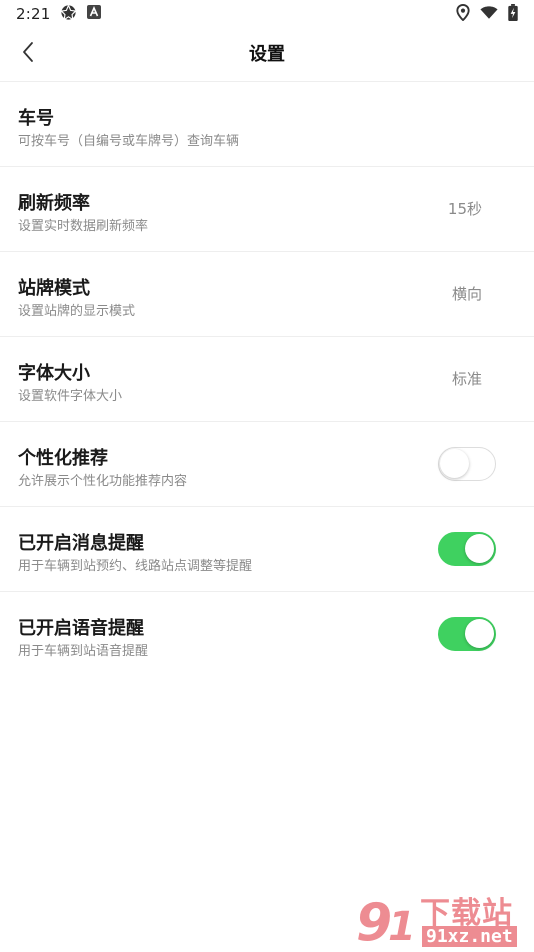  Describe the element at coordinates (469, 936) in the screenshot. I see `watermark-domain: 91xz.net` at that location.